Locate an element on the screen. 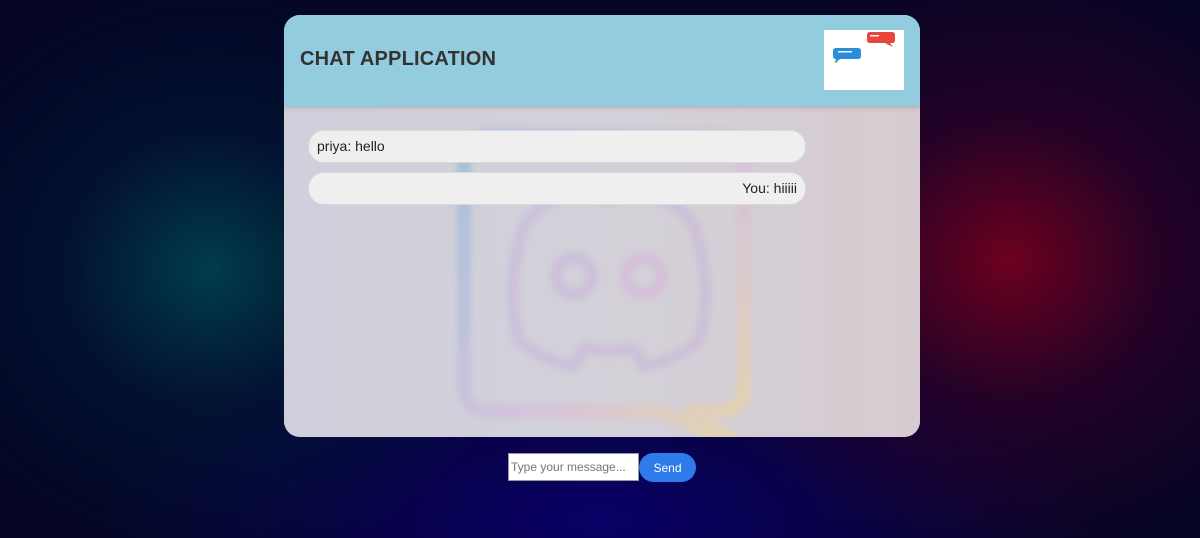 This screenshot has width=1200, height=538. message-bubble-outgoing: You: hiiiii is located at coordinates (557, 188).